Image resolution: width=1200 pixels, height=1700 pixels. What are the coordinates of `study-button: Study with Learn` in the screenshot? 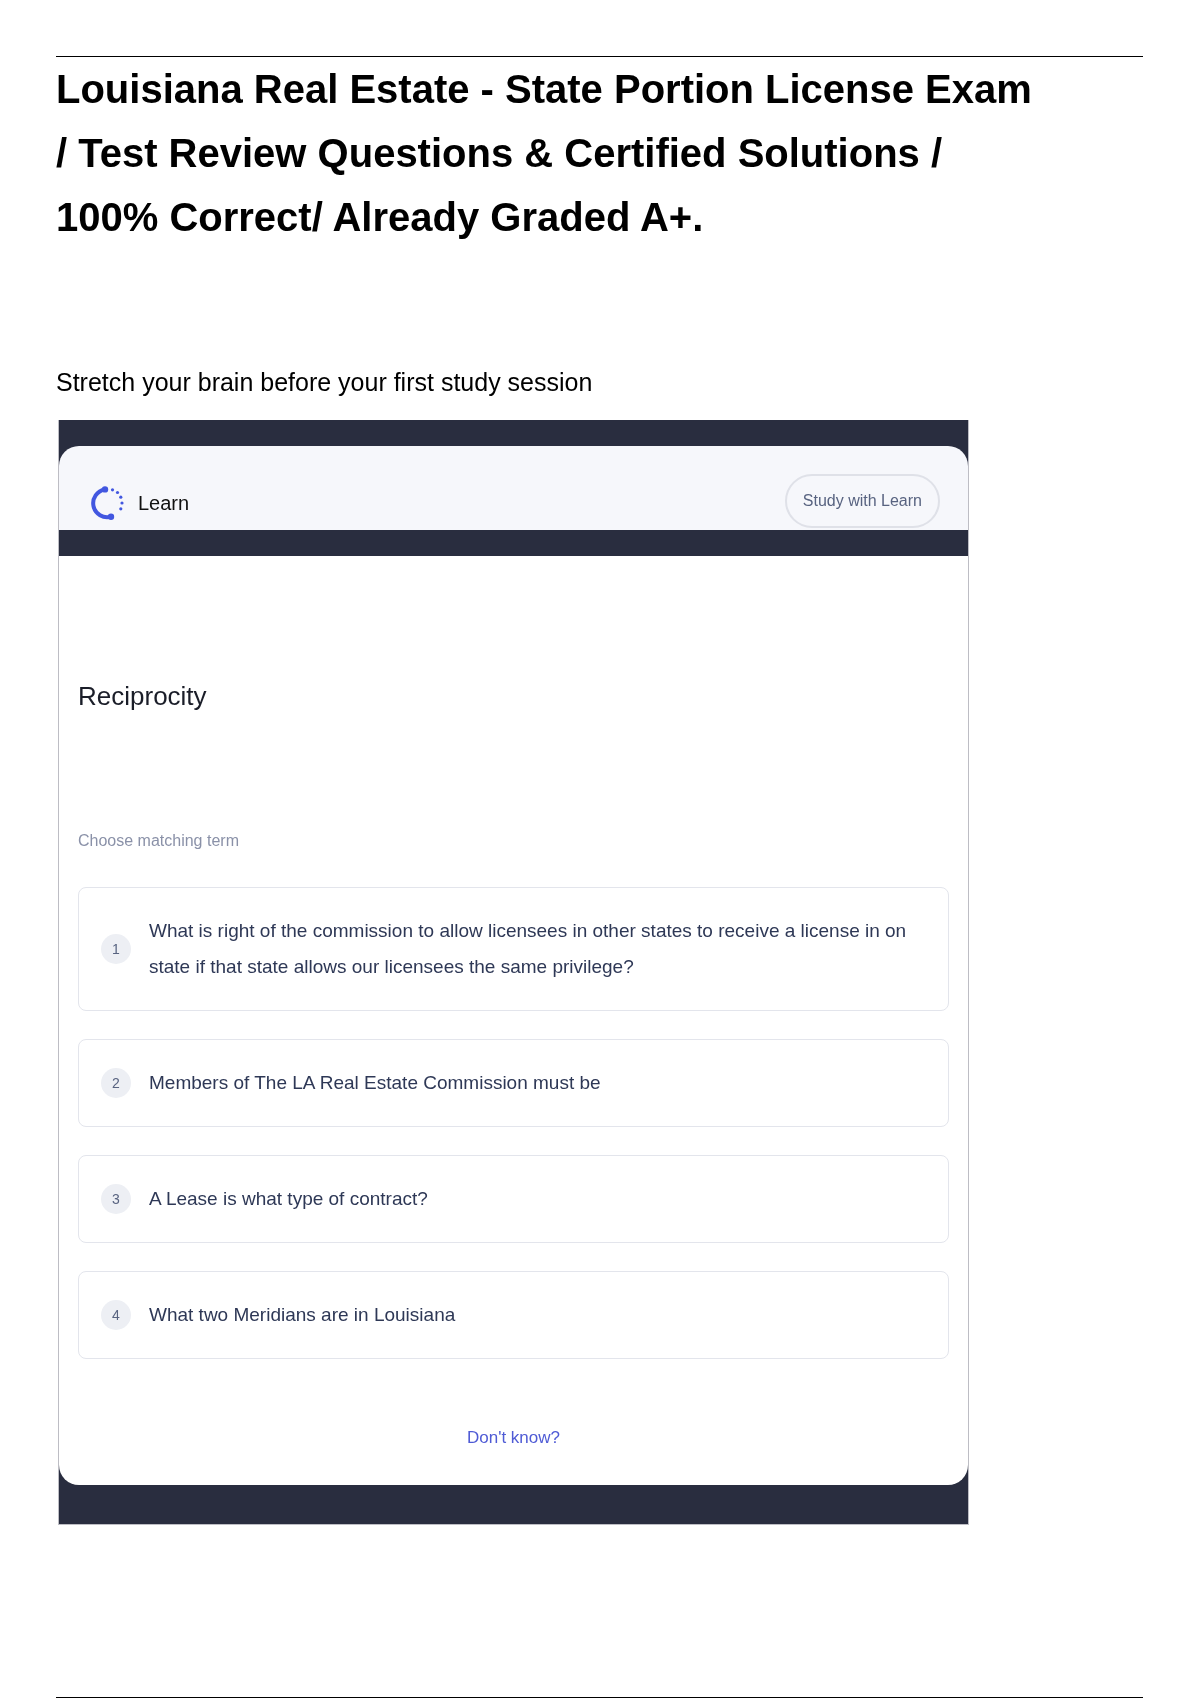 It's located at (862, 501).